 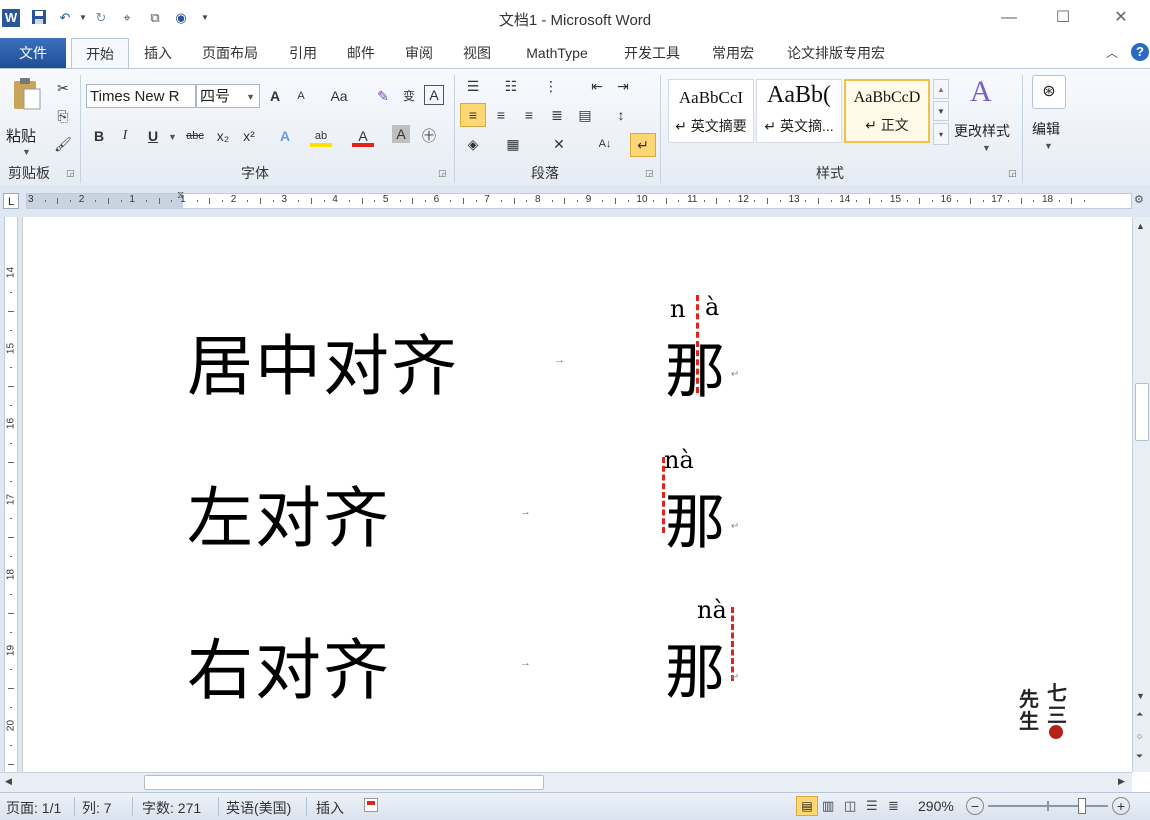 I want to click on column-indicator: 列: 7, so click(x=97, y=808).